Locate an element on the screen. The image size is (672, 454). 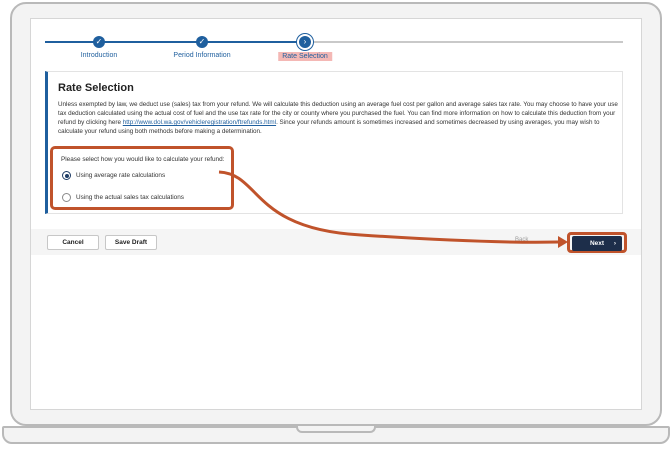
annotation-arrow is located at coordinates (393, 209).